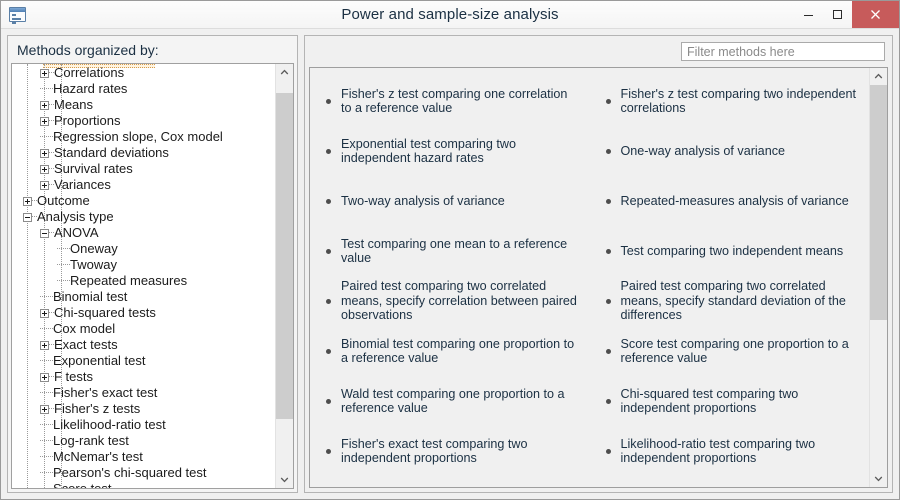  Describe the element at coordinates (143, 409) in the screenshot. I see `tree-item: Fisher's z tests` at that location.